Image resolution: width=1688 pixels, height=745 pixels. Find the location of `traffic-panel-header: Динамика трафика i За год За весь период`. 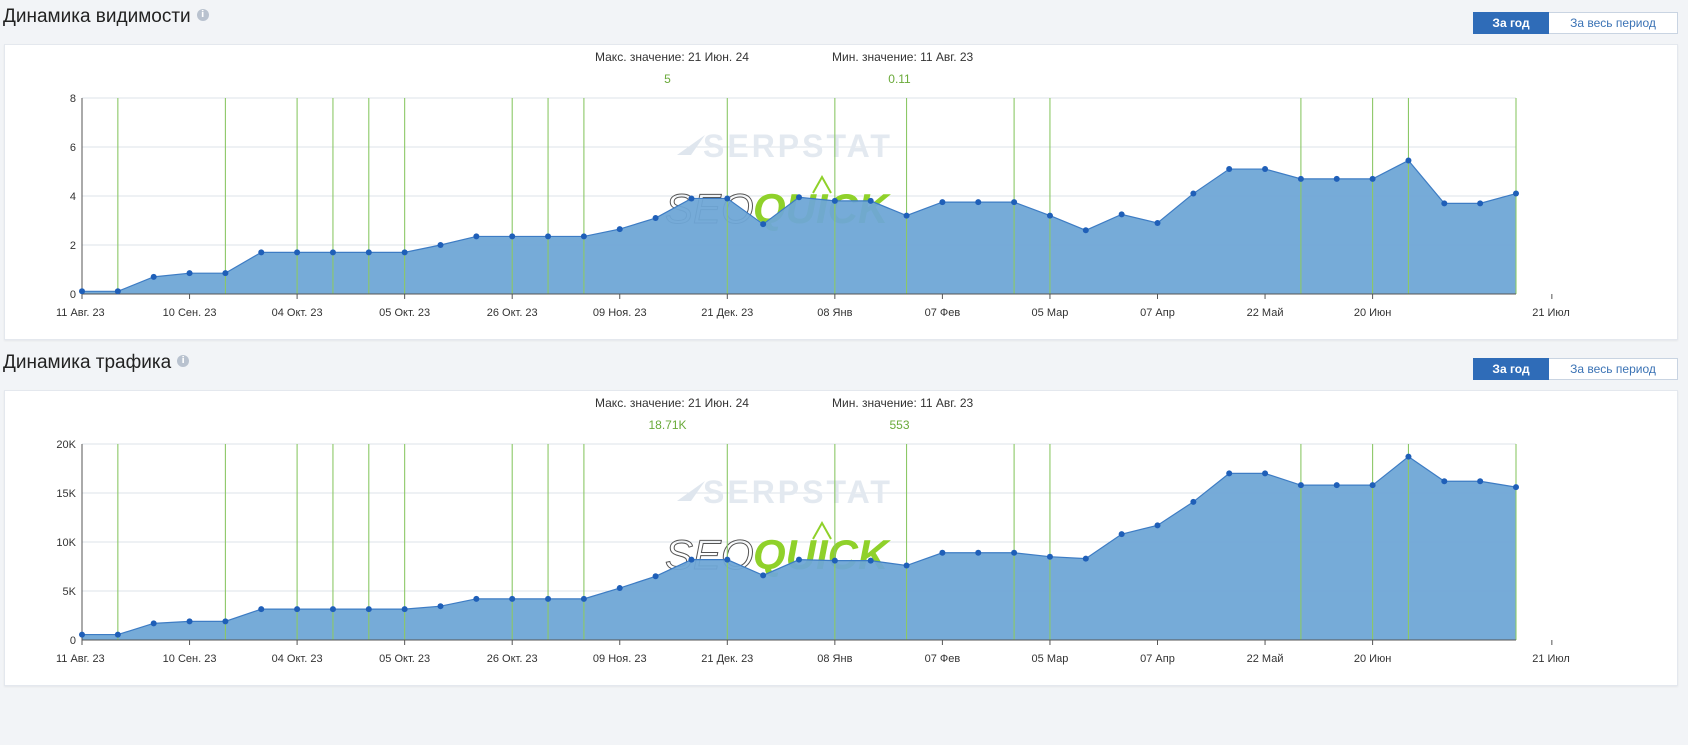

traffic-panel-header: Динамика трафика i За год За весь период is located at coordinates (844, 364).